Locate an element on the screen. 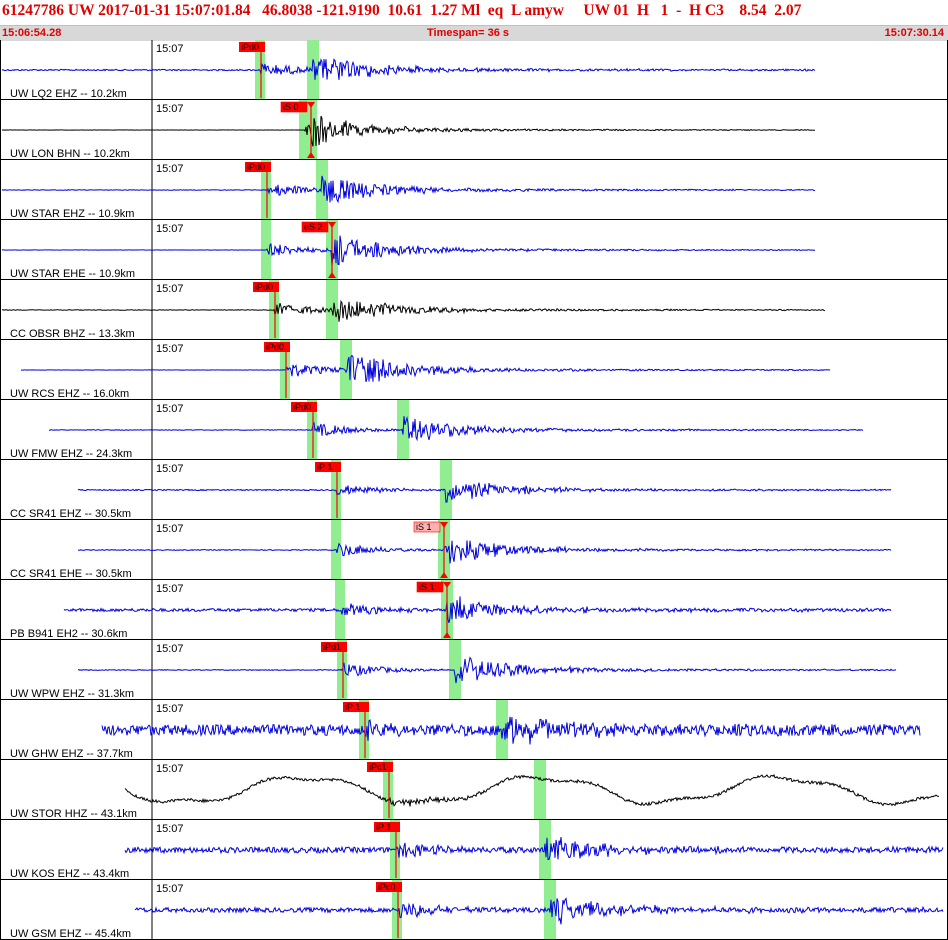 The height and width of the screenshot is (940, 948). channel-label: PB B941 EH2 -- 30.6km is located at coordinates (68, 634).